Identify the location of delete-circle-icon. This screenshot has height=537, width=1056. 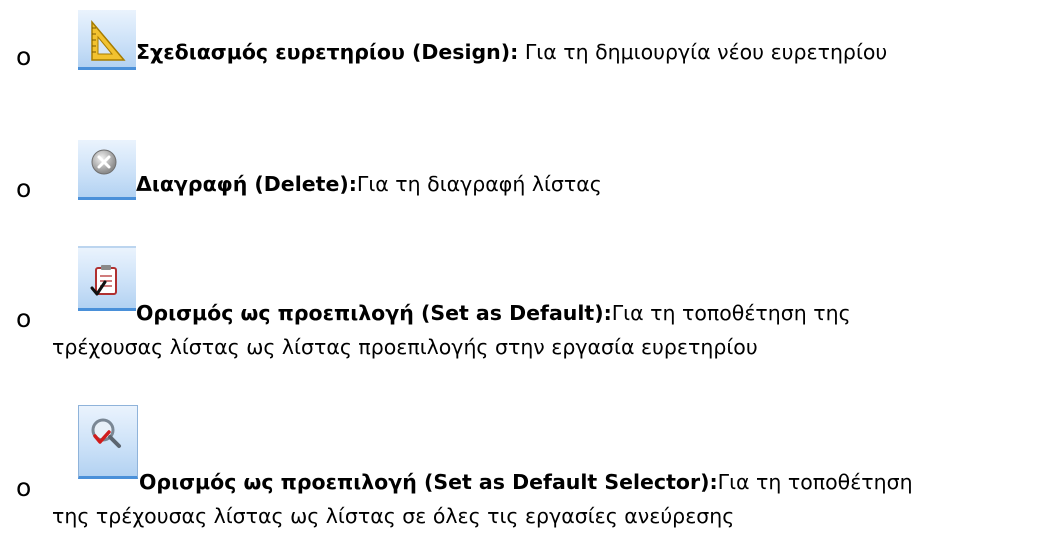
(107, 170).